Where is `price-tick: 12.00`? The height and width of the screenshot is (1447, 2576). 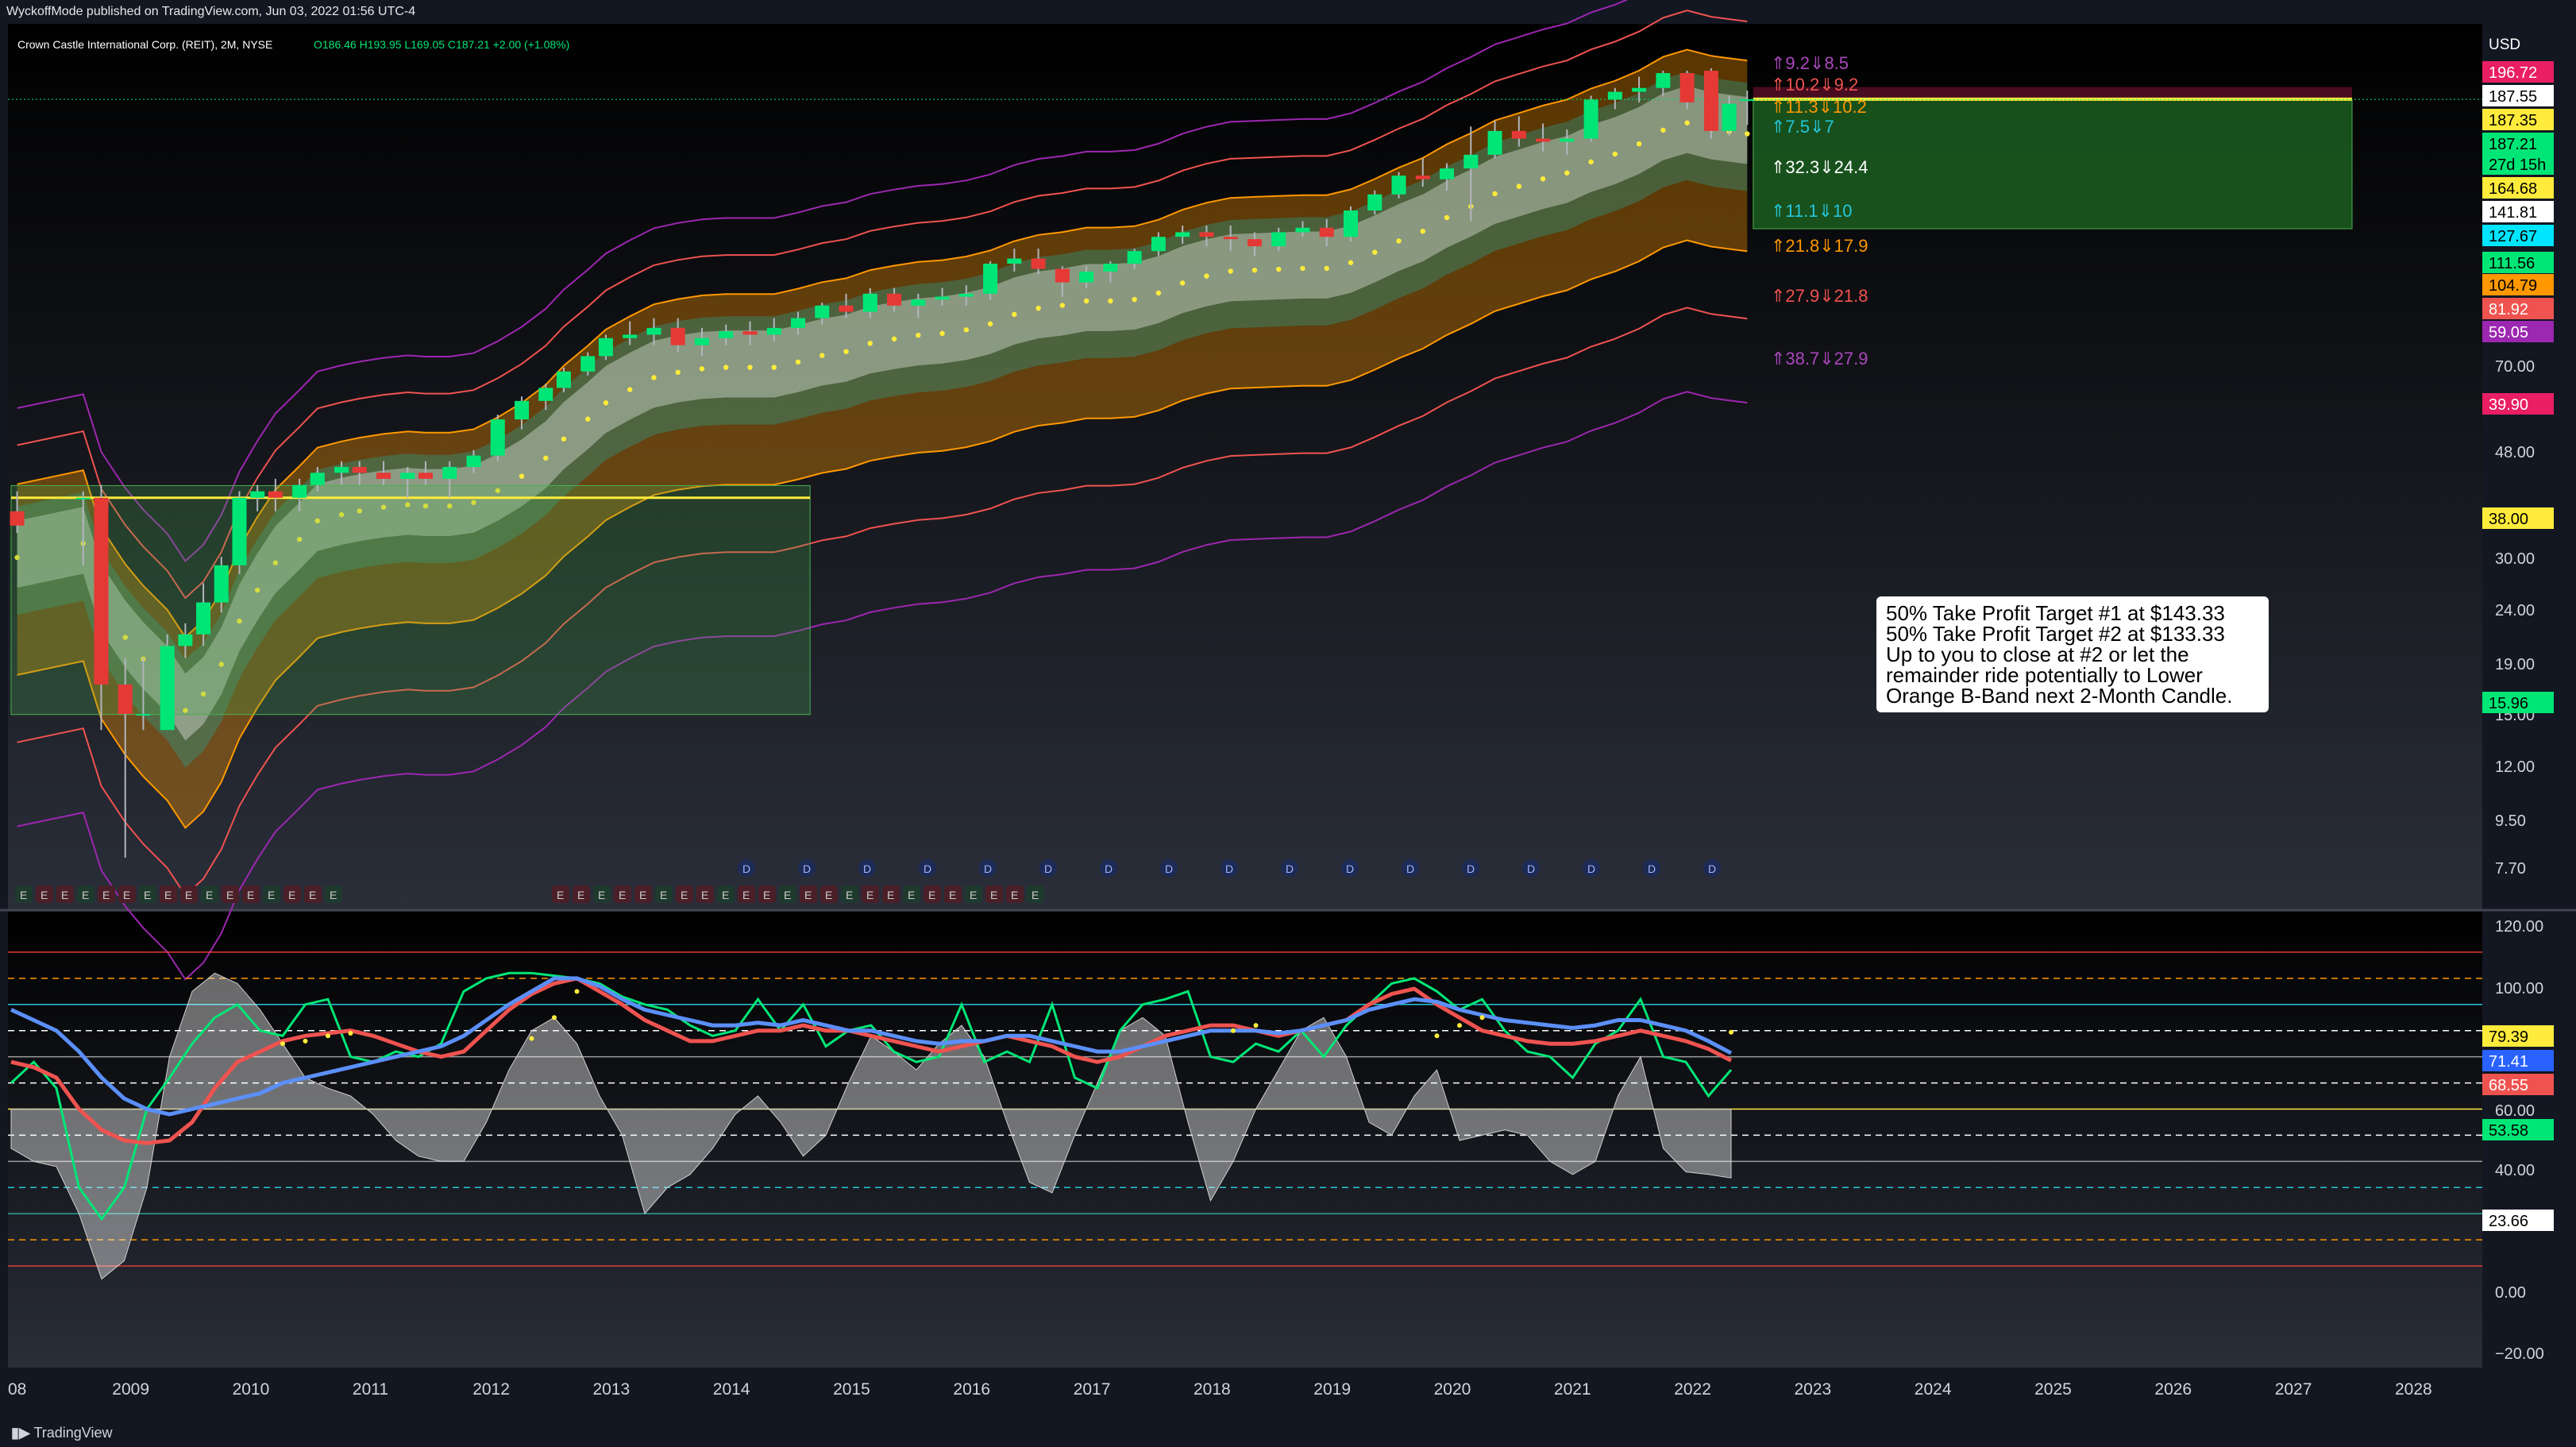 price-tick: 12.00 is located at coordinates (2515, 767).